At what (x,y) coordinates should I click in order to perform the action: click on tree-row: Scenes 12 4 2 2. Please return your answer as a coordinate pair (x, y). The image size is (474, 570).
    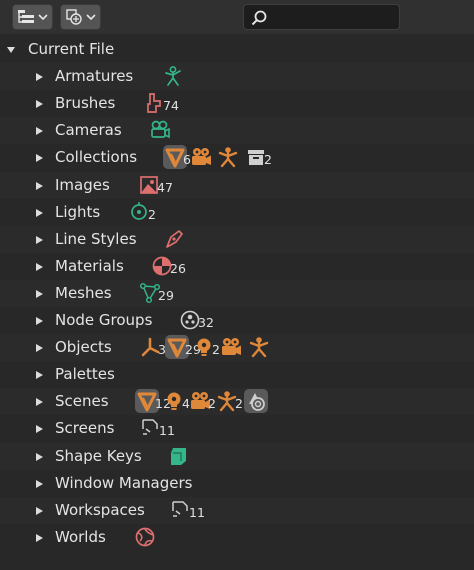
    Looking at the image, I should click on (237, 401).